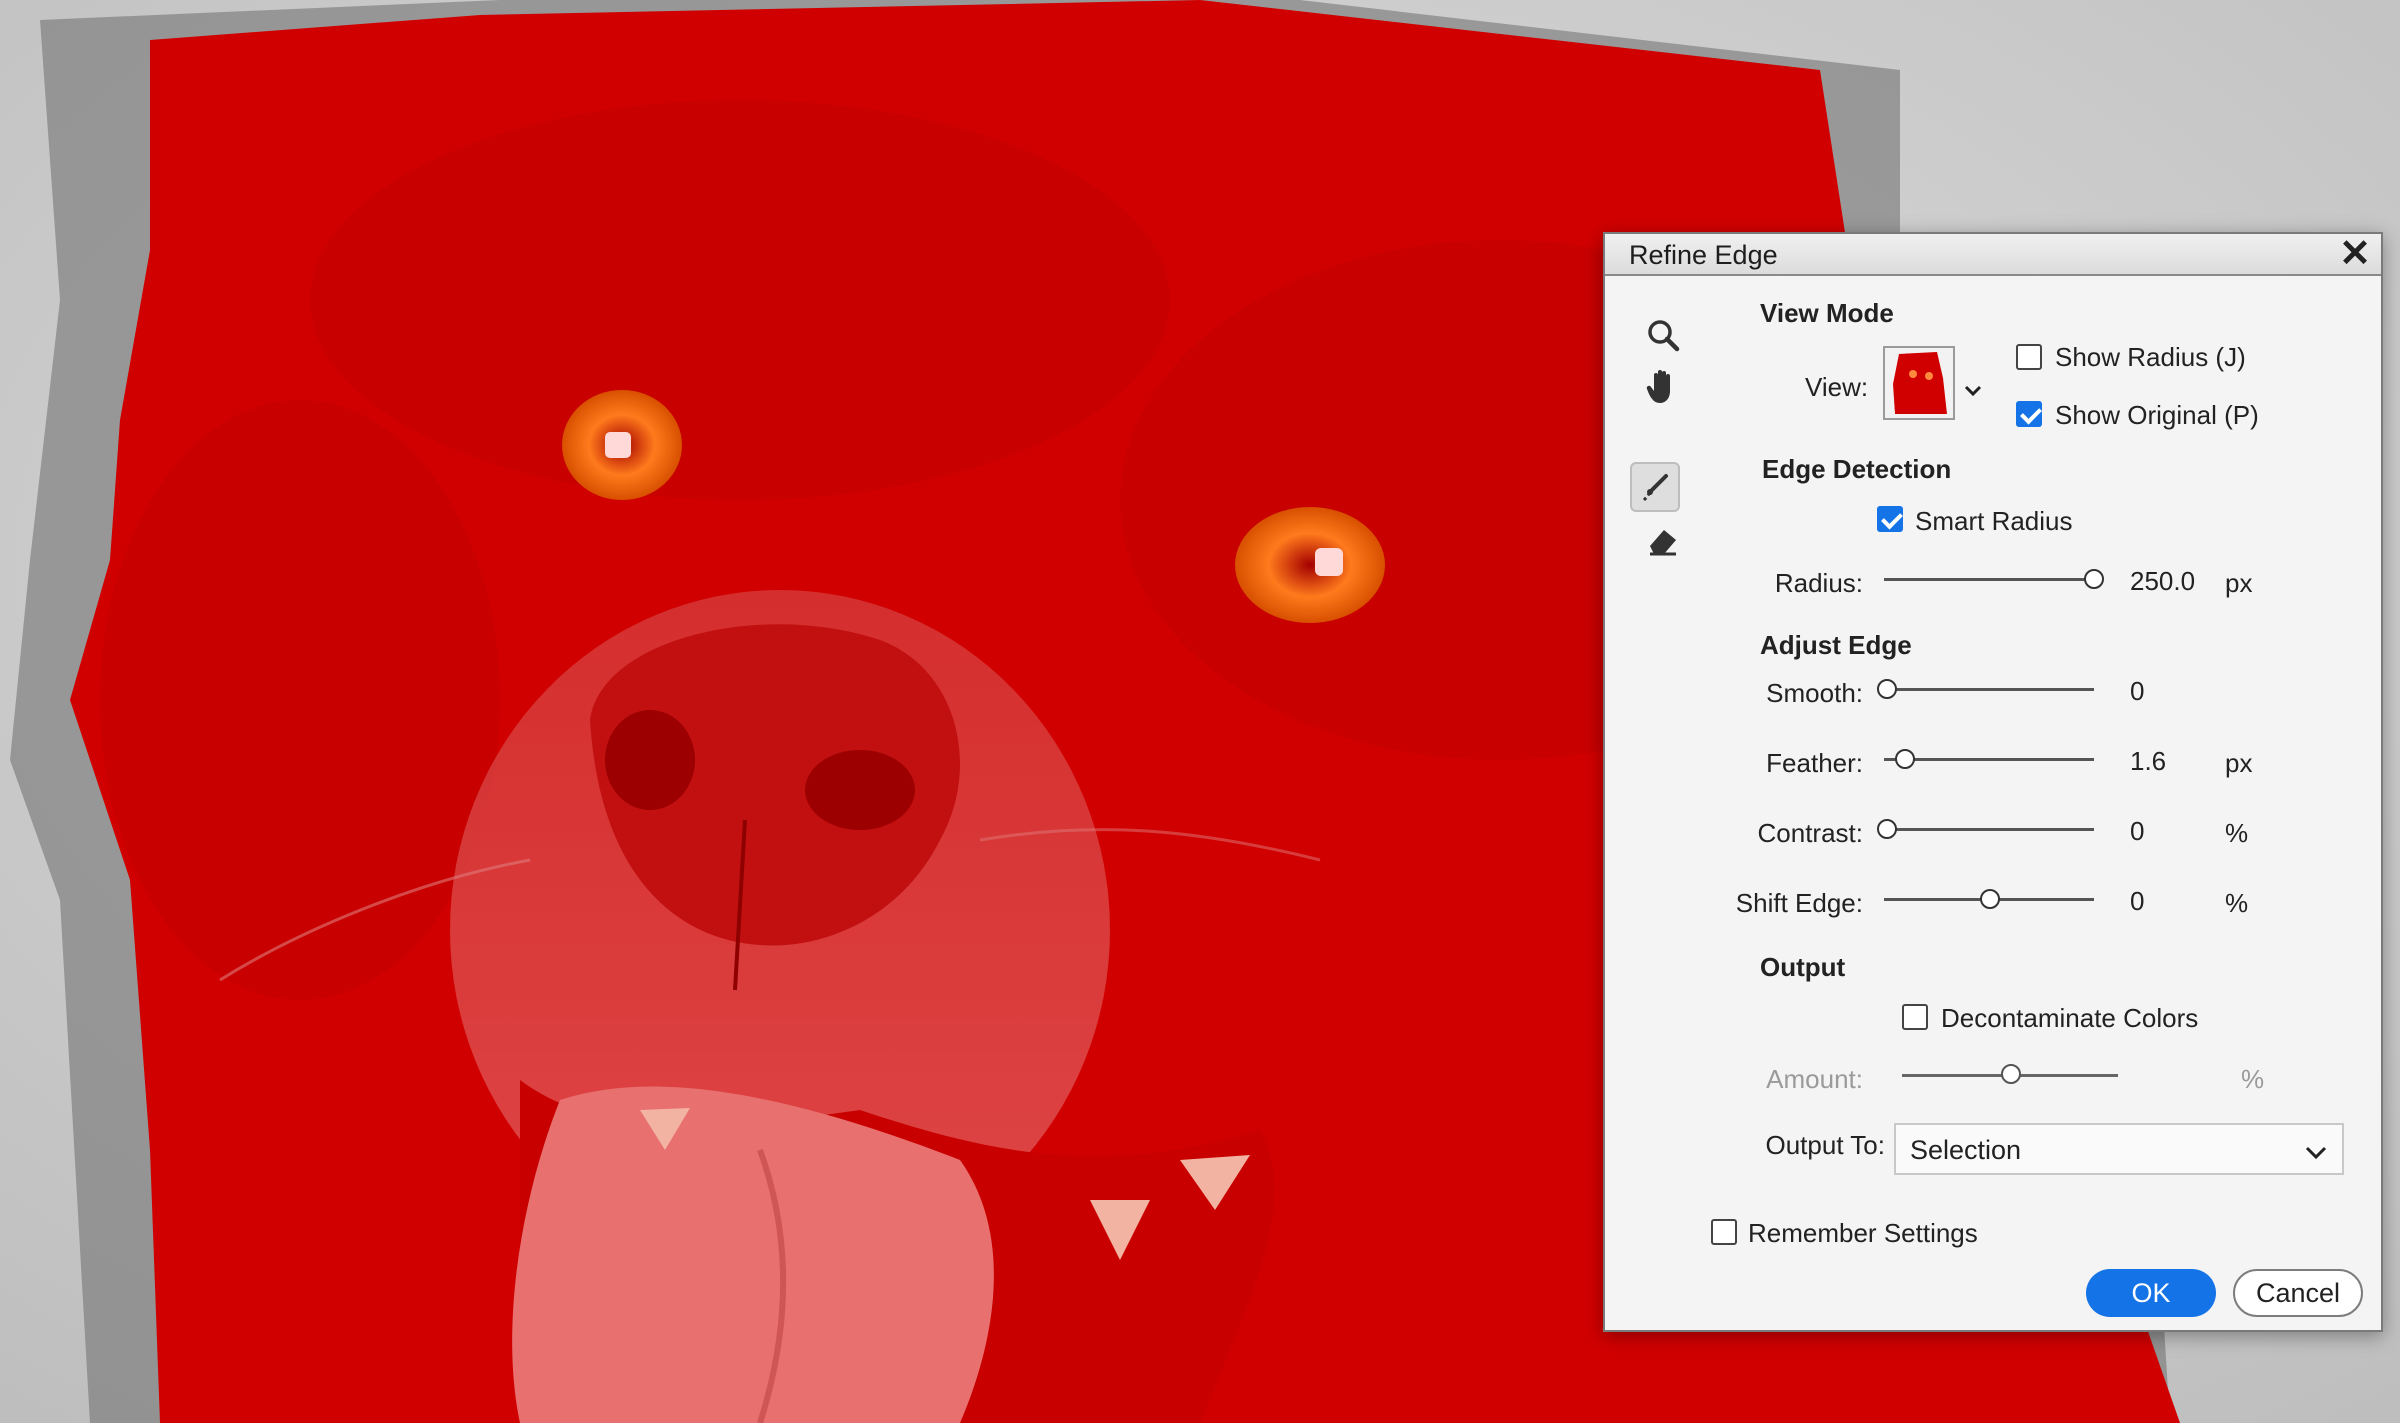 Image resolution: width=2400 pixels, height=1423 pixels. I want to click on feather-slider-track, so click(1989, 759).